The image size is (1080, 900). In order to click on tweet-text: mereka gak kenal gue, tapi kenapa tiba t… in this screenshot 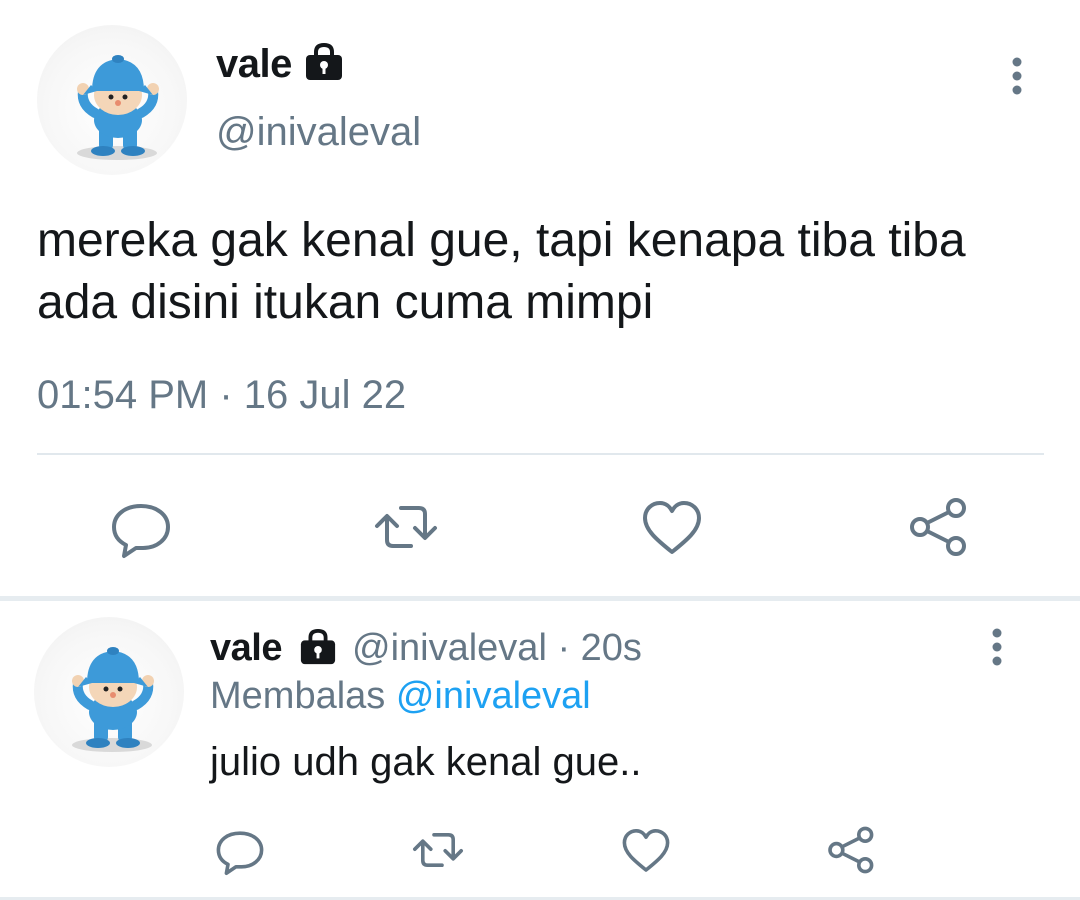, I will do `click(501, 271)`.